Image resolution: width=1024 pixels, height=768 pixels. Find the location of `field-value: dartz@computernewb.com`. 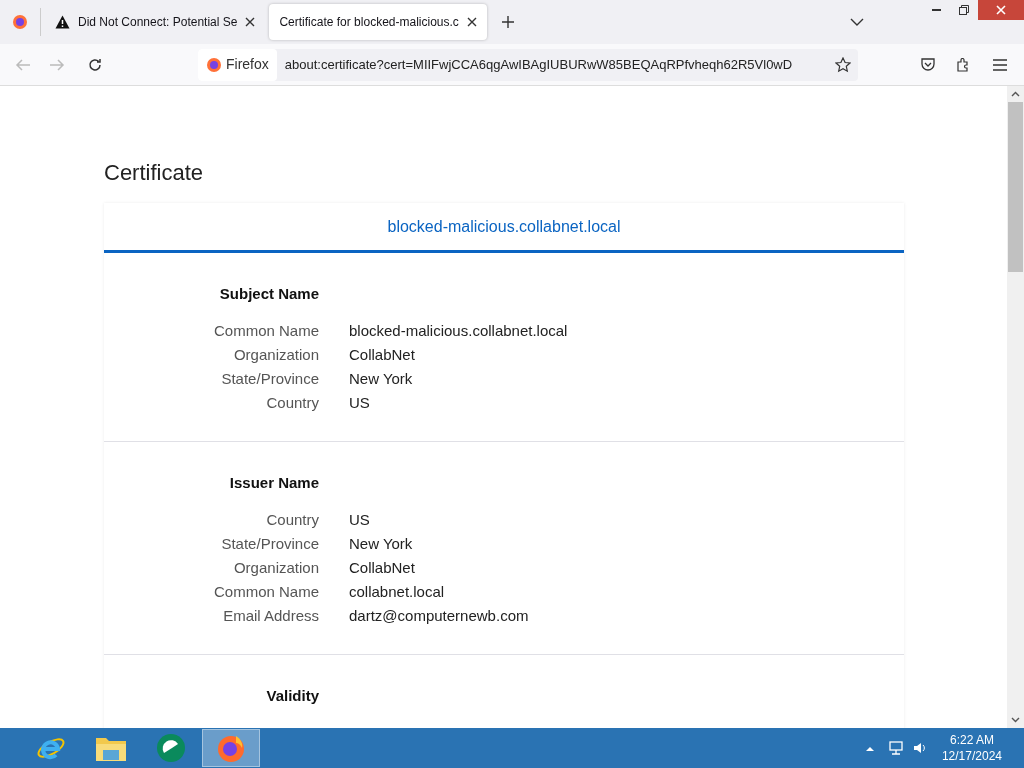

field-value: dartz@computernewb.com is located at coordinates (439, 616).